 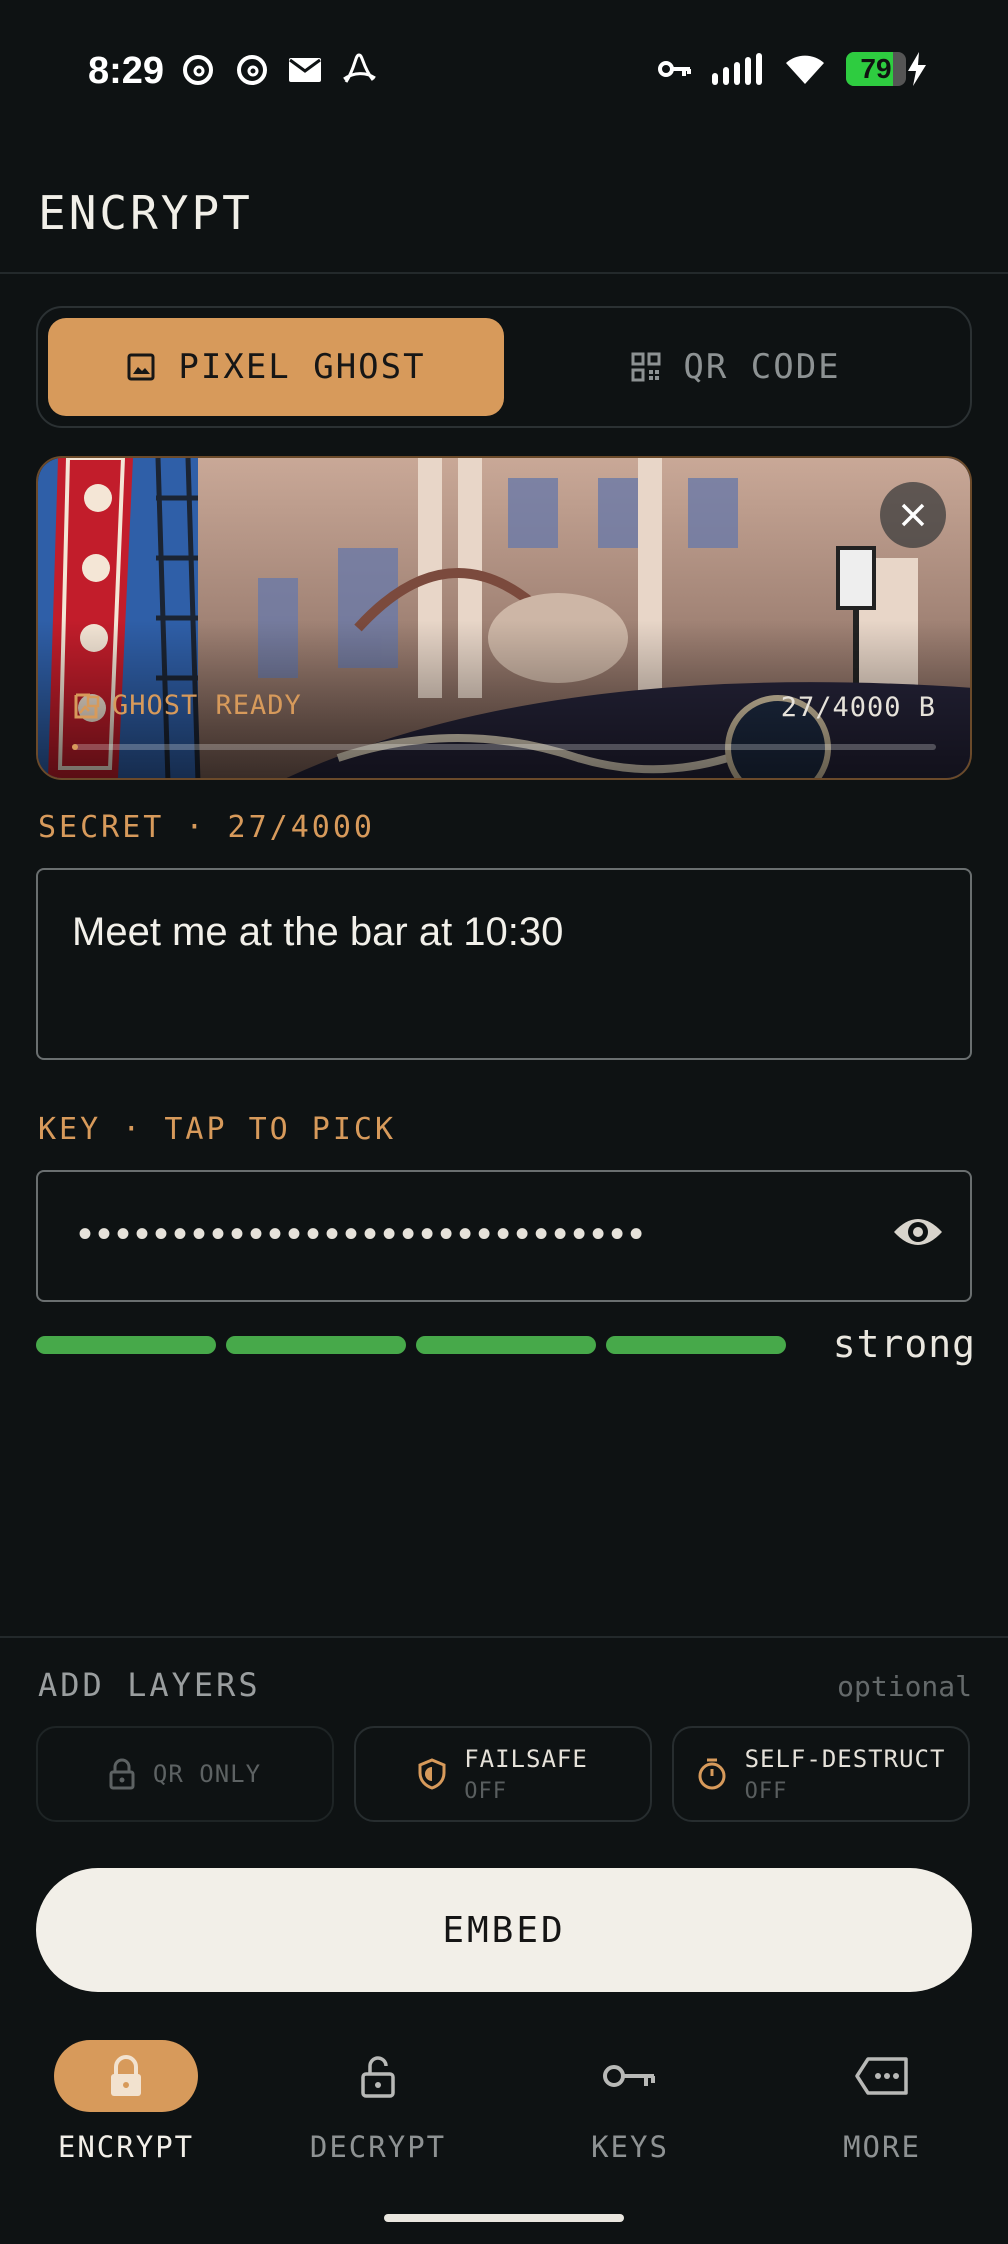 I want to click on nav-encrypt: ENCRYPT, so click(x=126, y=2105).